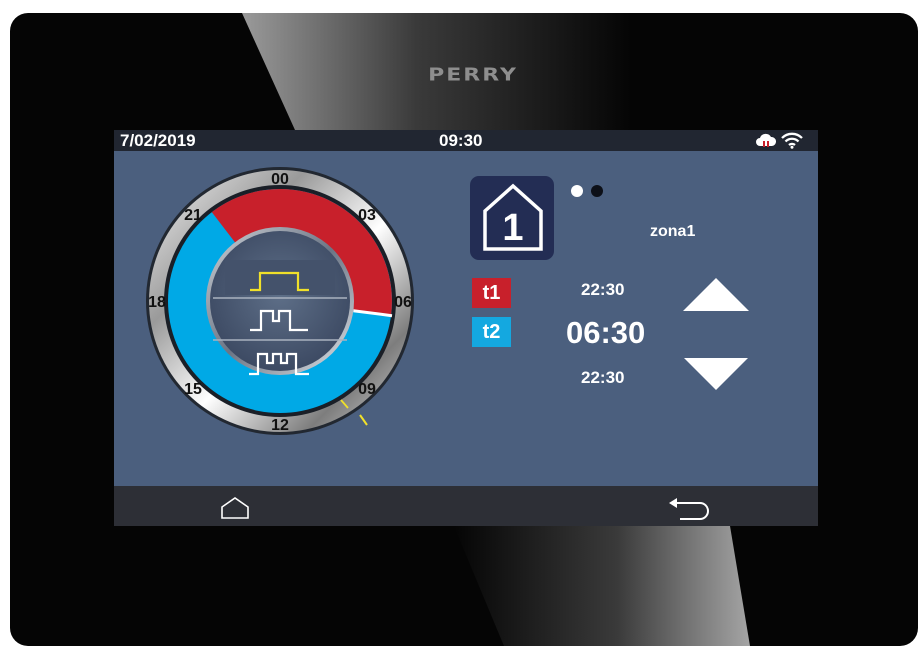 The height and width of the screenshot is (646, 918). I want to click on status-bar: 7/02/2019 09:30, so click(466, 140).